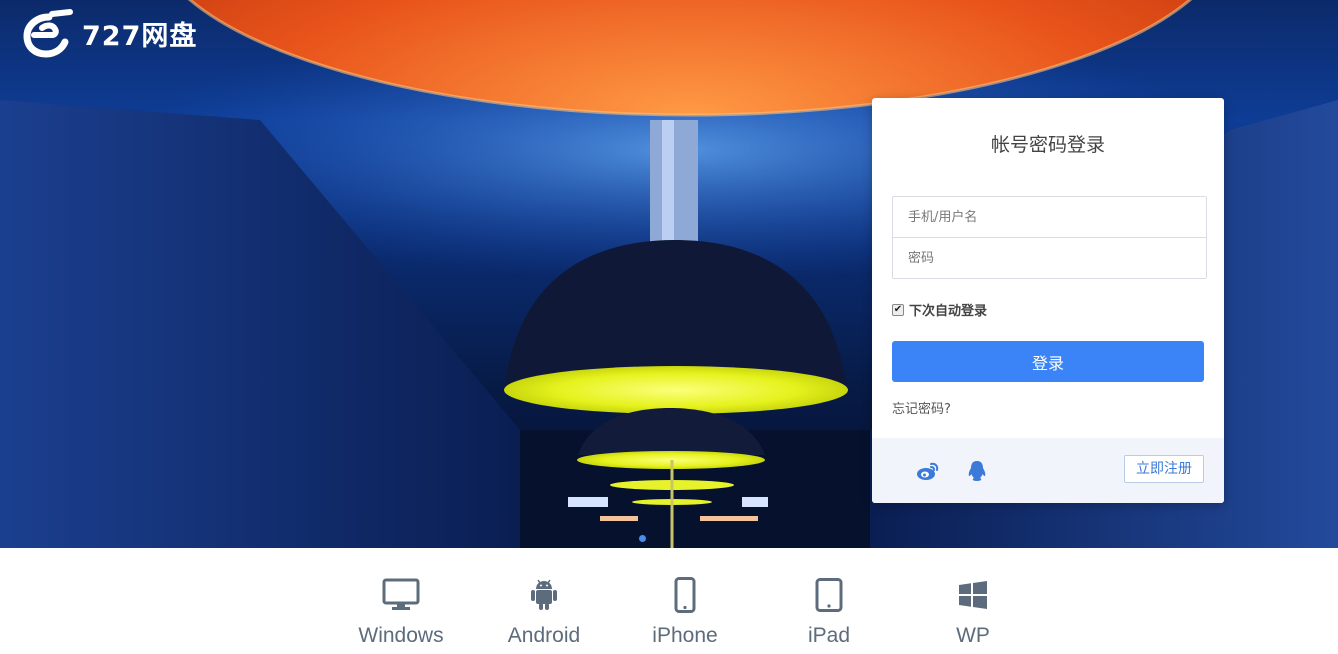 The width and height of the screenshot is (1338, 654). Describe the element at coordinates (48, 33) in the screenshot. I see `eg-logo-icon` at that location.